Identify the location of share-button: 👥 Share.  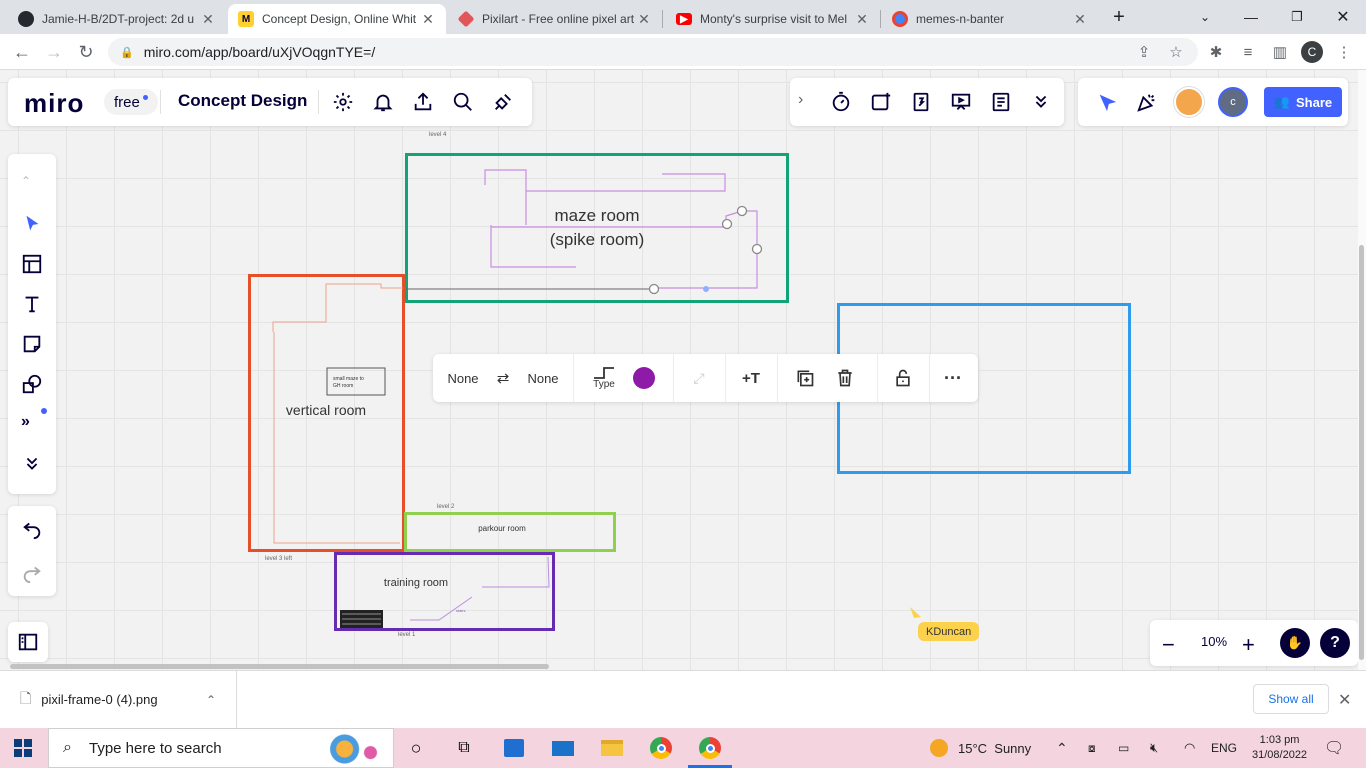
(1303, 102).